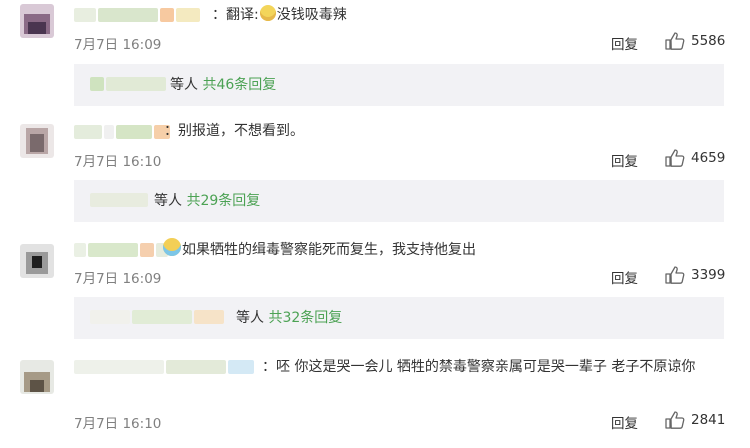 This screenshot has height=448, width=750. I want to click on replies-count-link: 共29条回复, so click(223, 201).